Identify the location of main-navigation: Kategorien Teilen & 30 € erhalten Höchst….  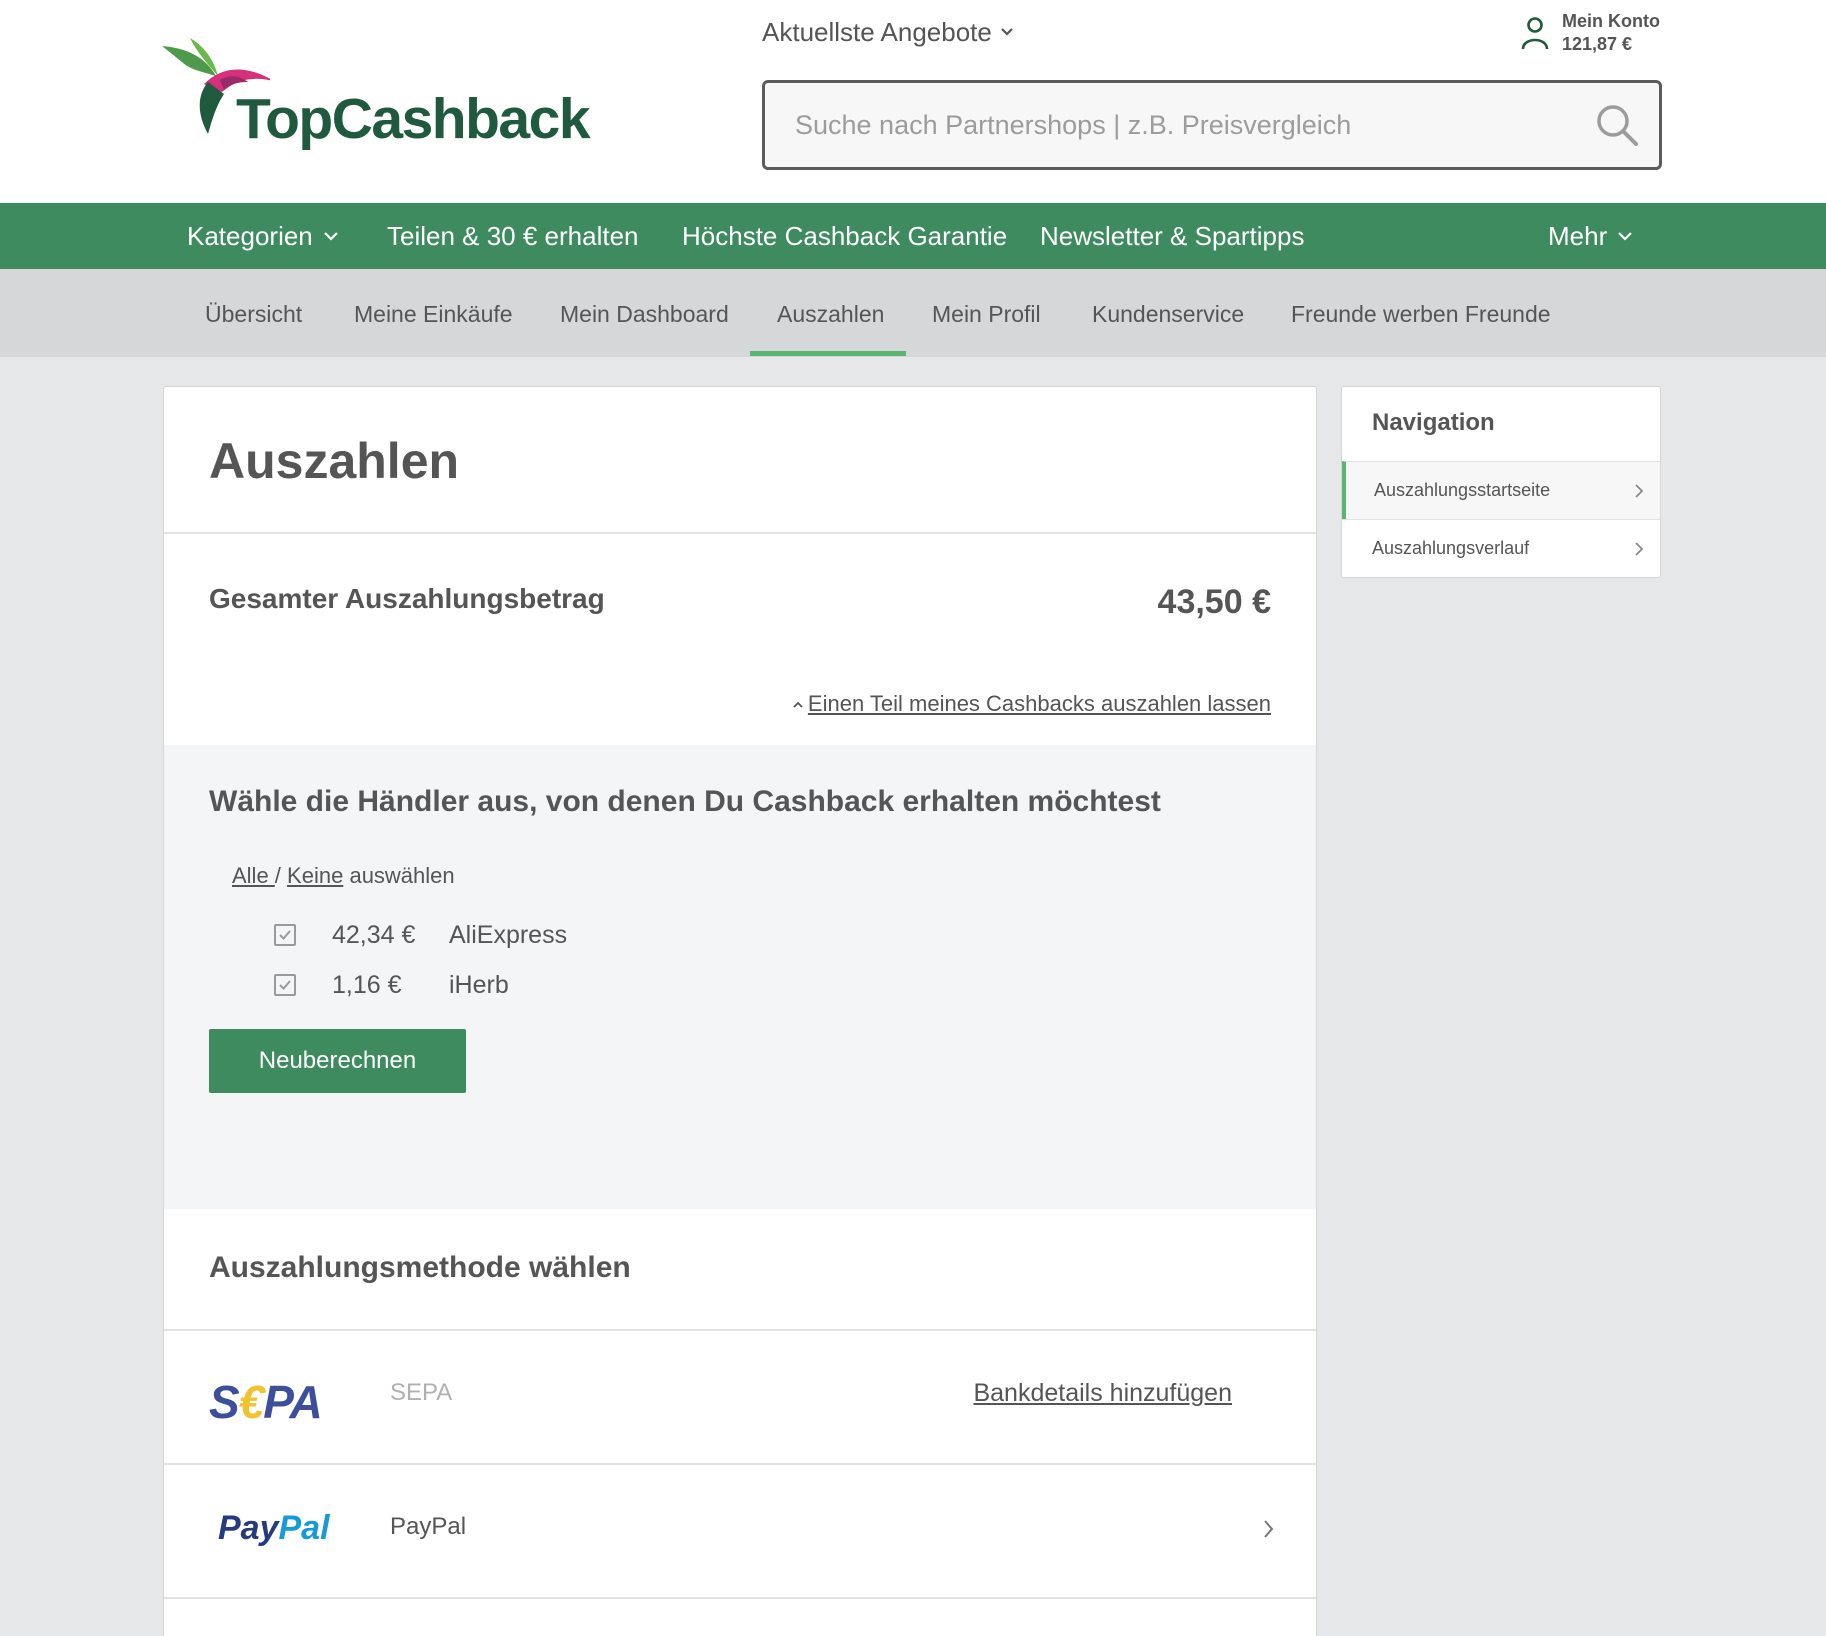
(913, 236).